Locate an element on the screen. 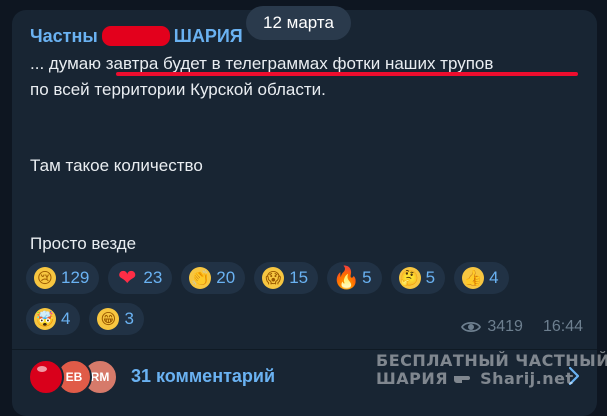 The image size is (607, 416). watermark: БЕСПЛАТНЫЙ ЧАСТНЫЙ ШАРИЯ Sharij.net is located at coordinates (491, 370).